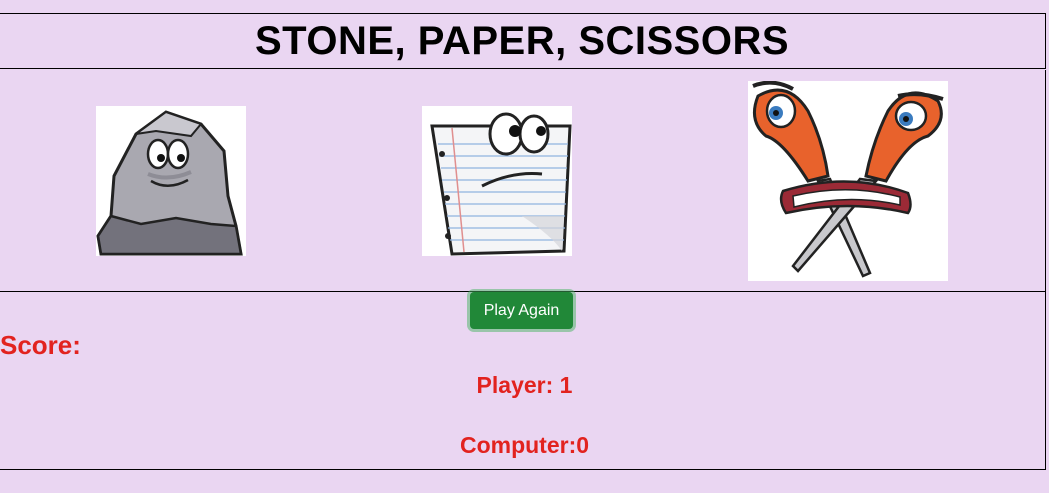 The image size is (1049, 493). I want to click on stone-icon, so click(169, 183).